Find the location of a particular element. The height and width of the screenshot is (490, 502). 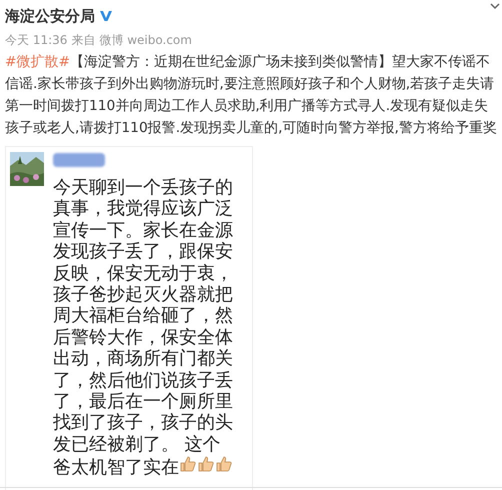

source-link: 微博 weibo.com is located at coordinates (145, 40).